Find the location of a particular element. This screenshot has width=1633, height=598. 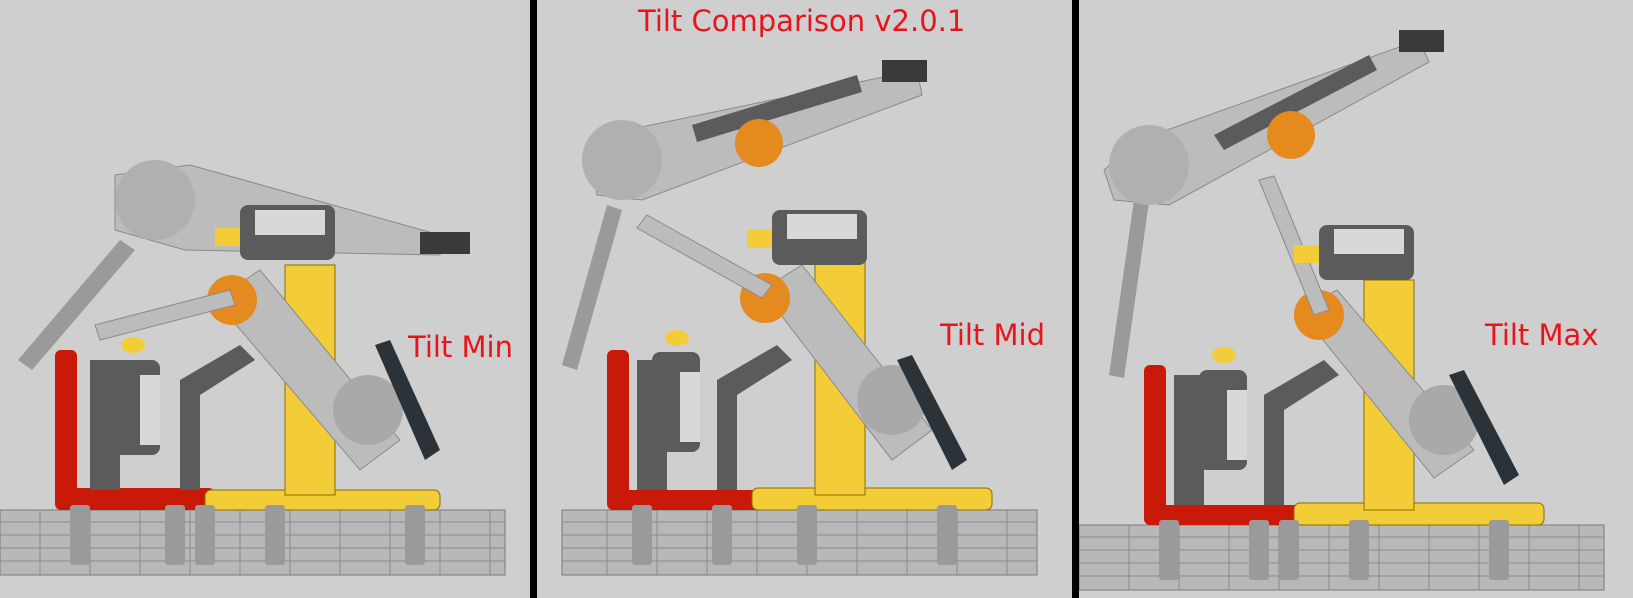

page-title: Tilt Comparison v2.0.1 is located at coordinates (802, 21).